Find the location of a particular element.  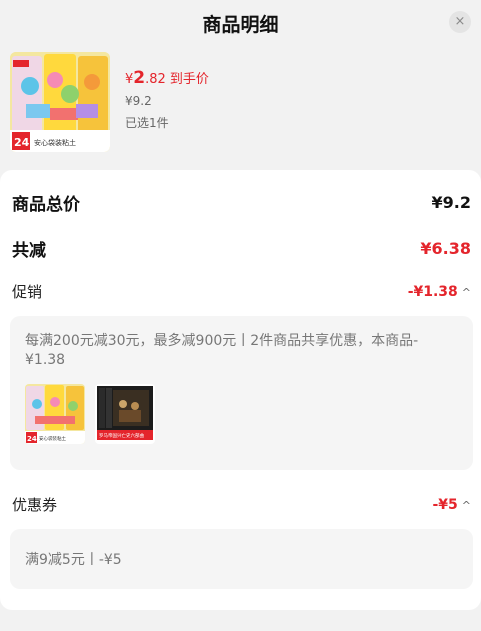

total-value: ¥9.2 is located at coordinates (451, 202).